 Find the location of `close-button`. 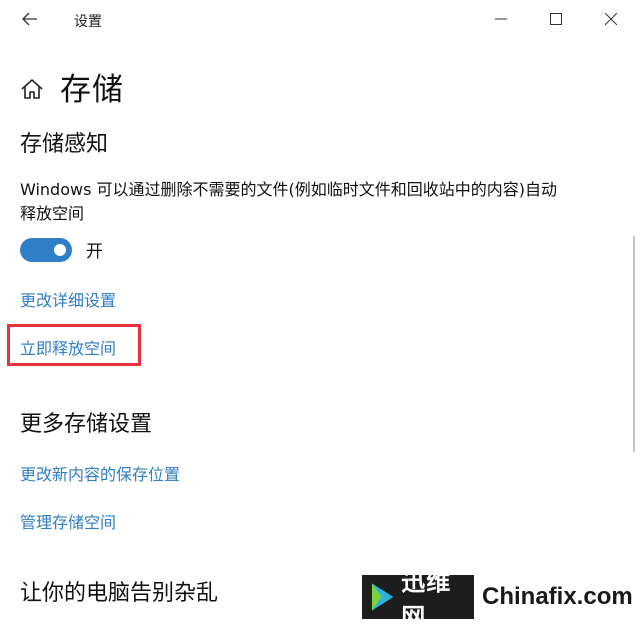

close-button is located at coordinates (611, 19).